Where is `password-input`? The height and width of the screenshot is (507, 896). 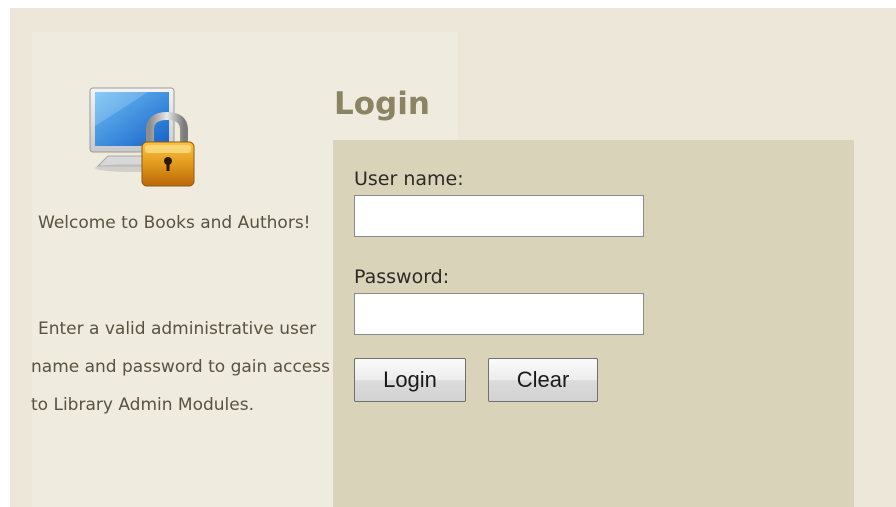 password-input is located at coordinates (499, 314).